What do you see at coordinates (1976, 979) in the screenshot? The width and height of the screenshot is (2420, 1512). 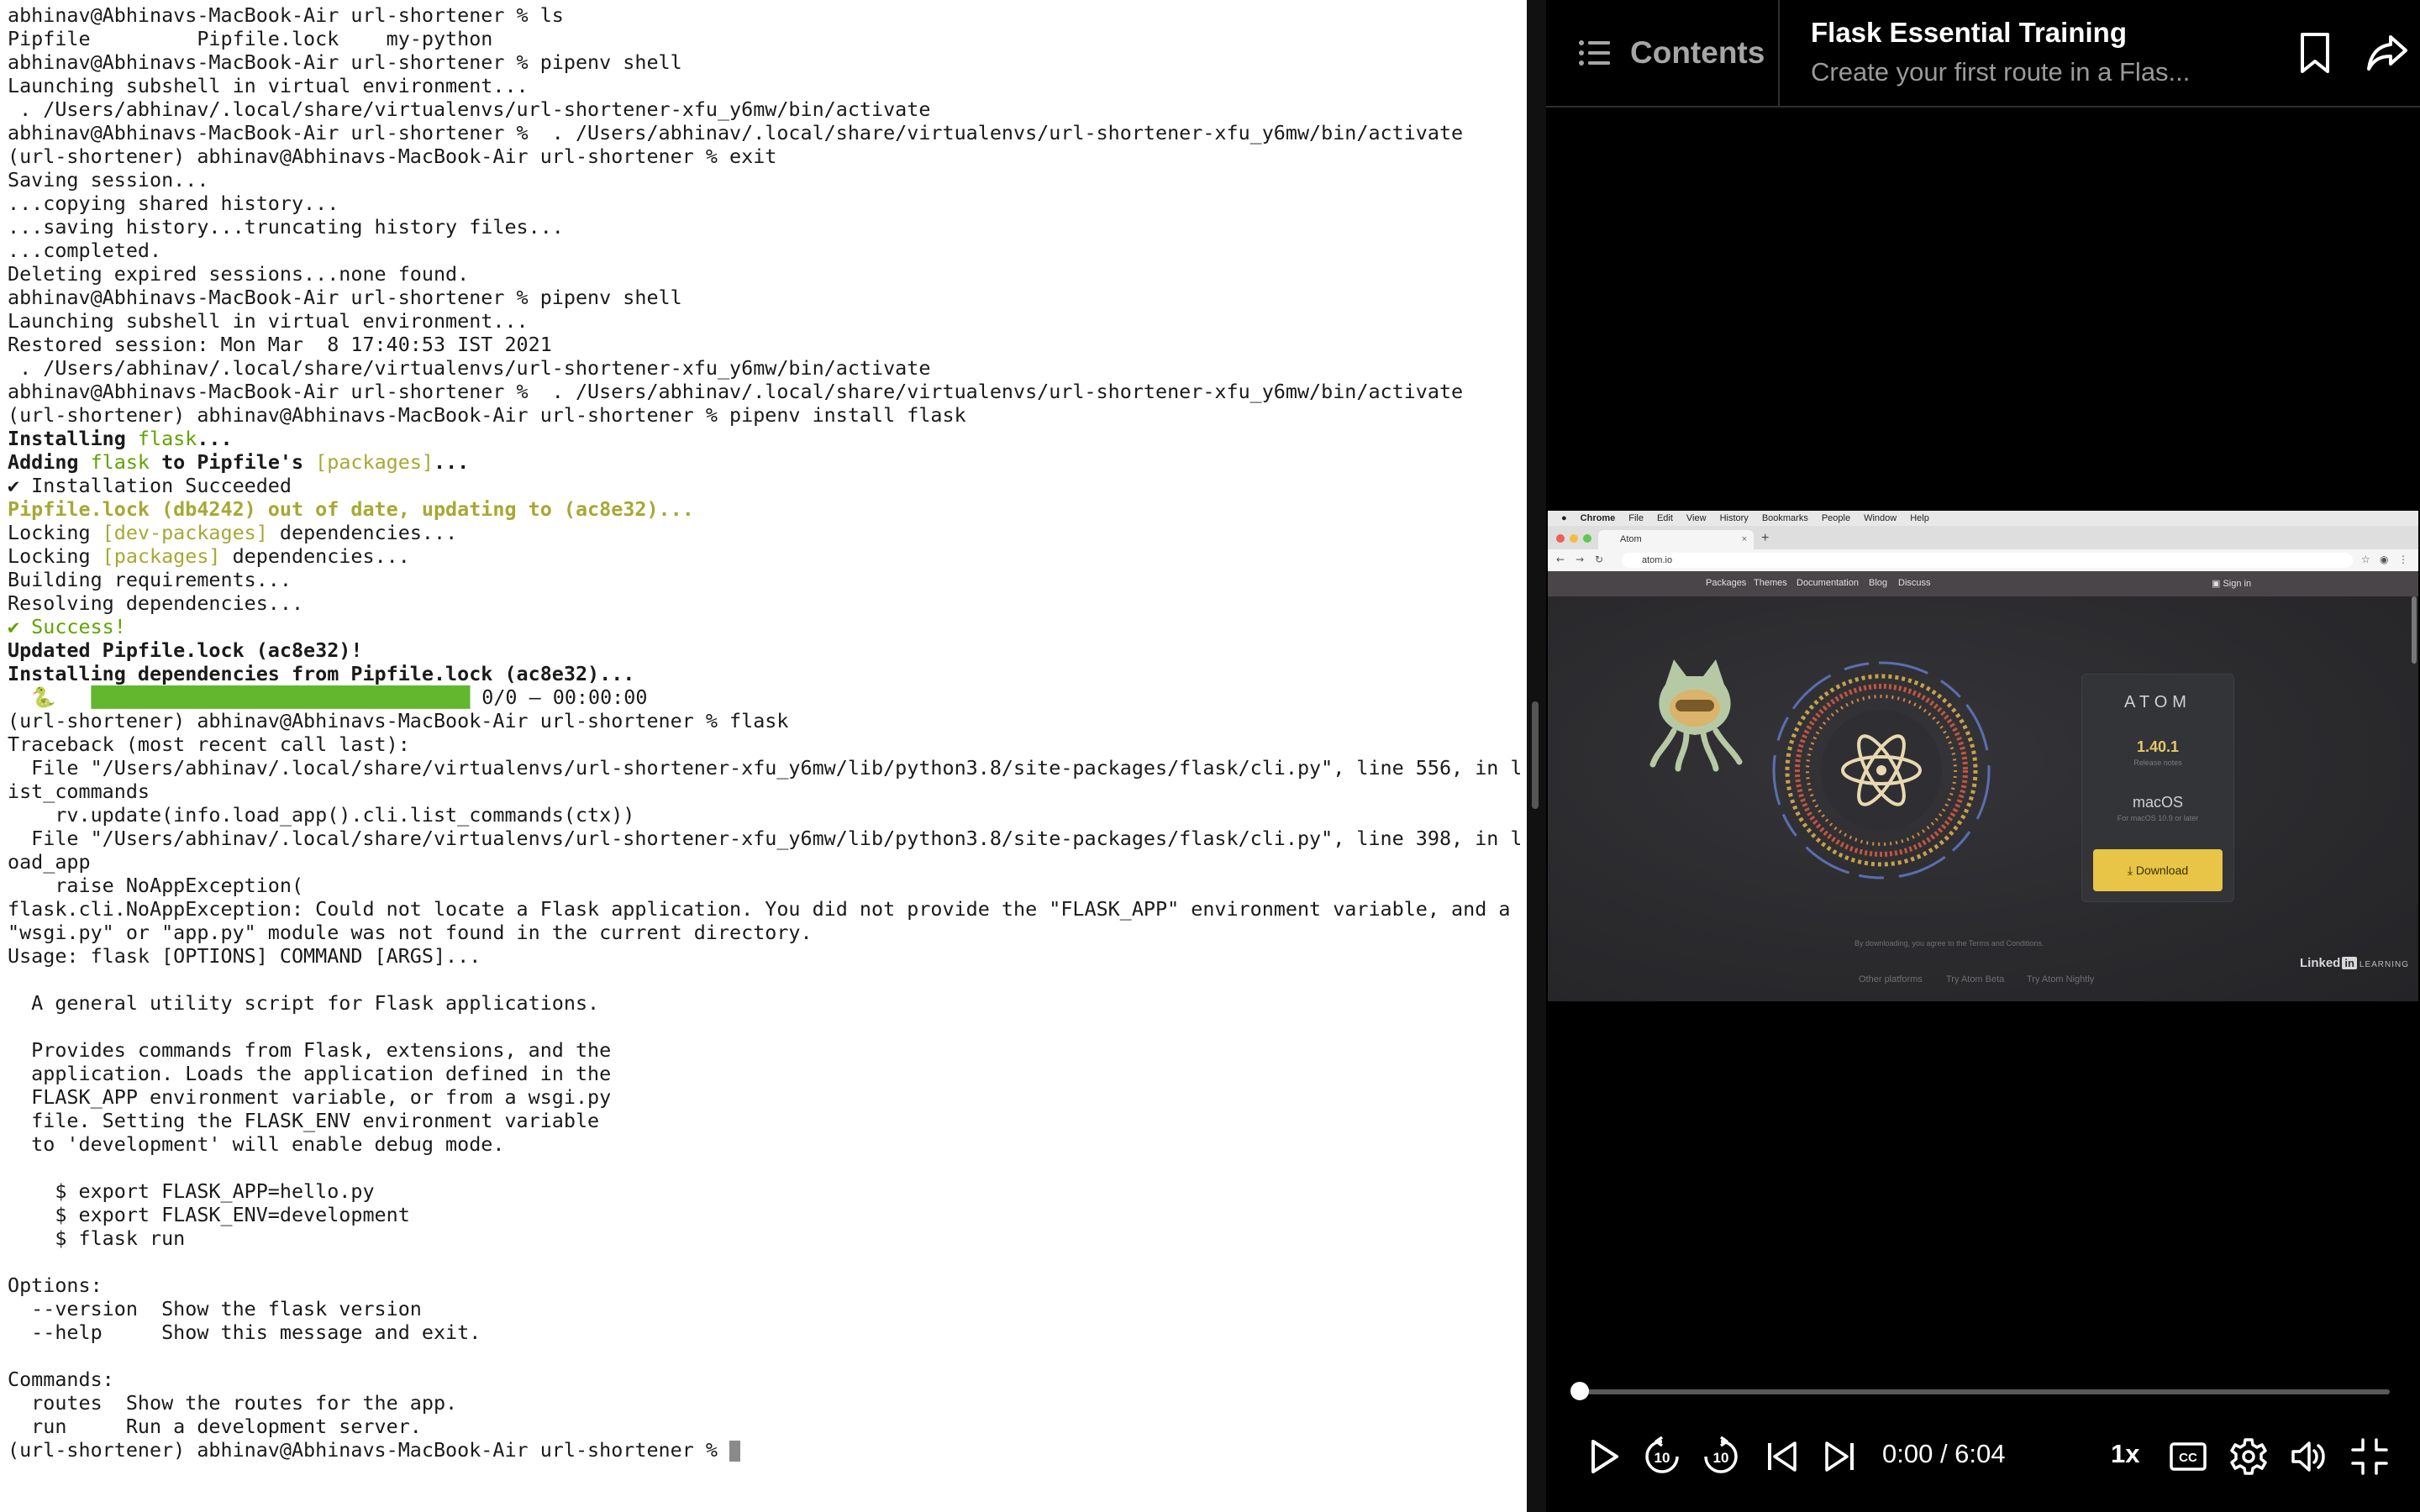 I see `footer-link: Try Atom Beta` at bounding box center [1976, 979].